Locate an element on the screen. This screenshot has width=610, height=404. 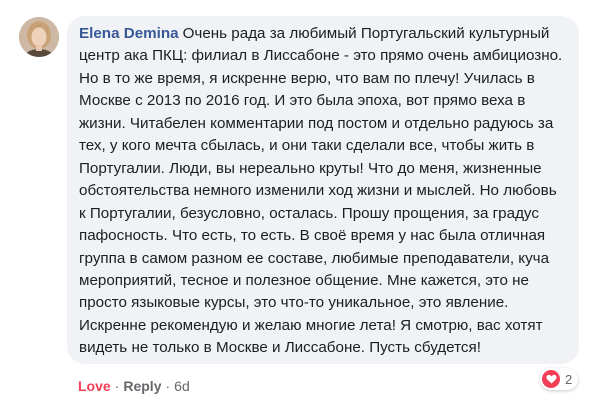
avatar is located at coordinates (39, 37).